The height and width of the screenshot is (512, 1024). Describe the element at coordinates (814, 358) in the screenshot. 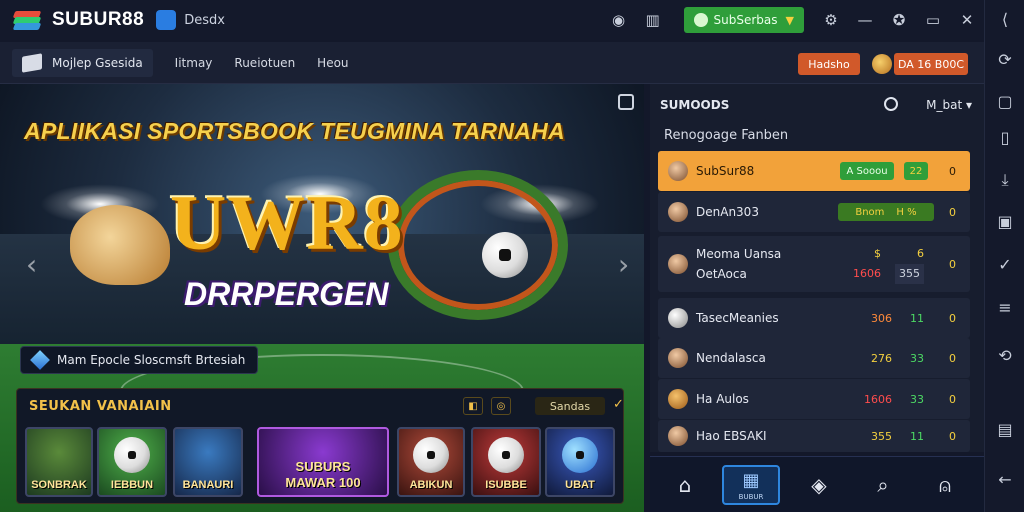

I see `list-item: Nendalasca 276 33 0` at that location.